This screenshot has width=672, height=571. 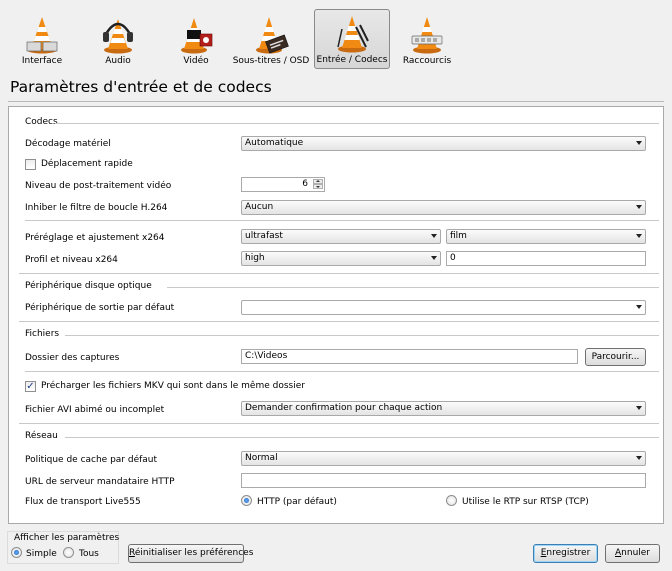 I want to click on x264-profile-select: high, so click(x=341, y=258).